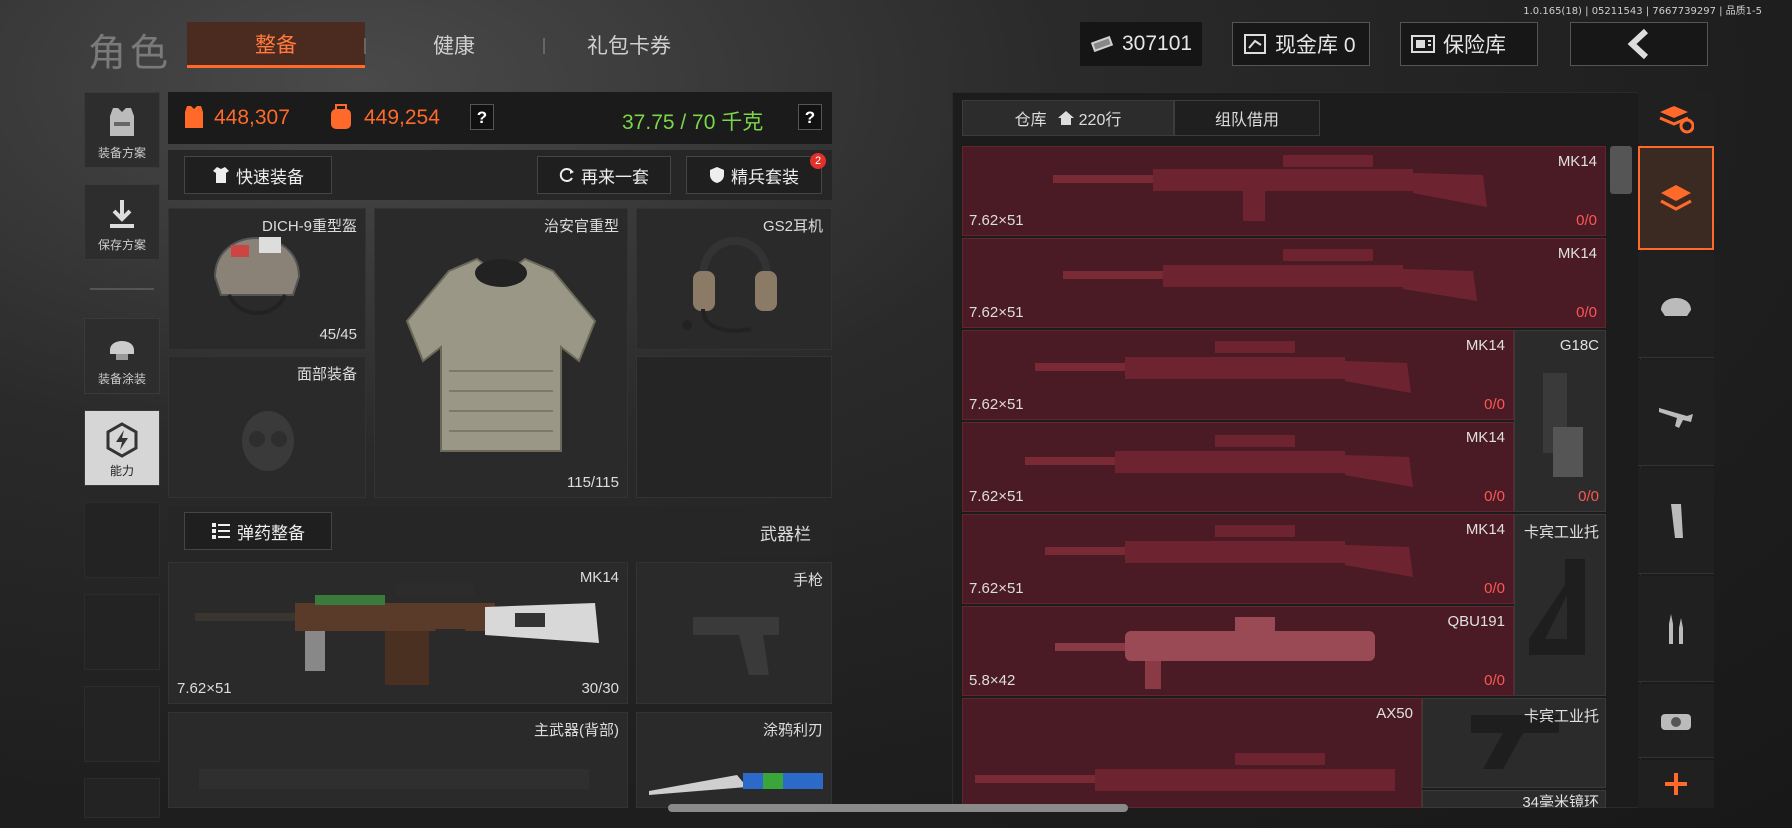  I want to click on bullet-icon, so click(1676, 628).